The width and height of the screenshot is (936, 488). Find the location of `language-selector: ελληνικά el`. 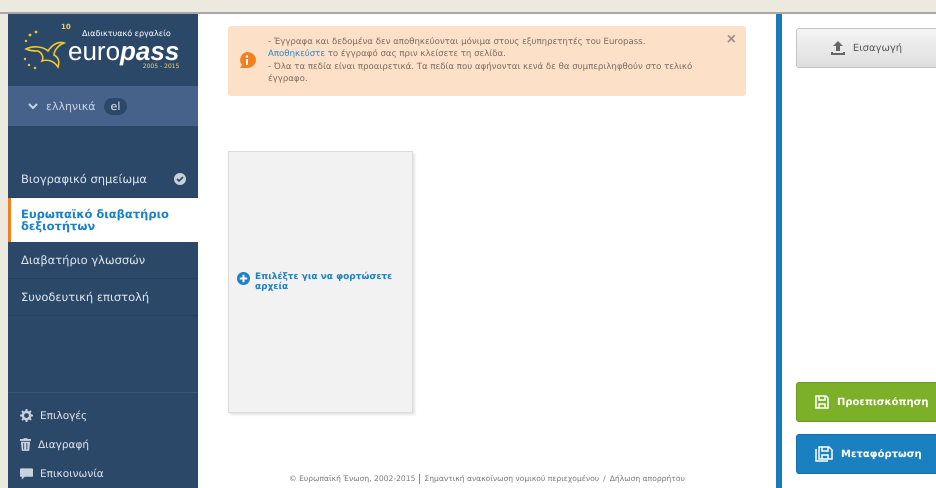

language-selector: ελληνικά el is located at coordinates (103, 106).